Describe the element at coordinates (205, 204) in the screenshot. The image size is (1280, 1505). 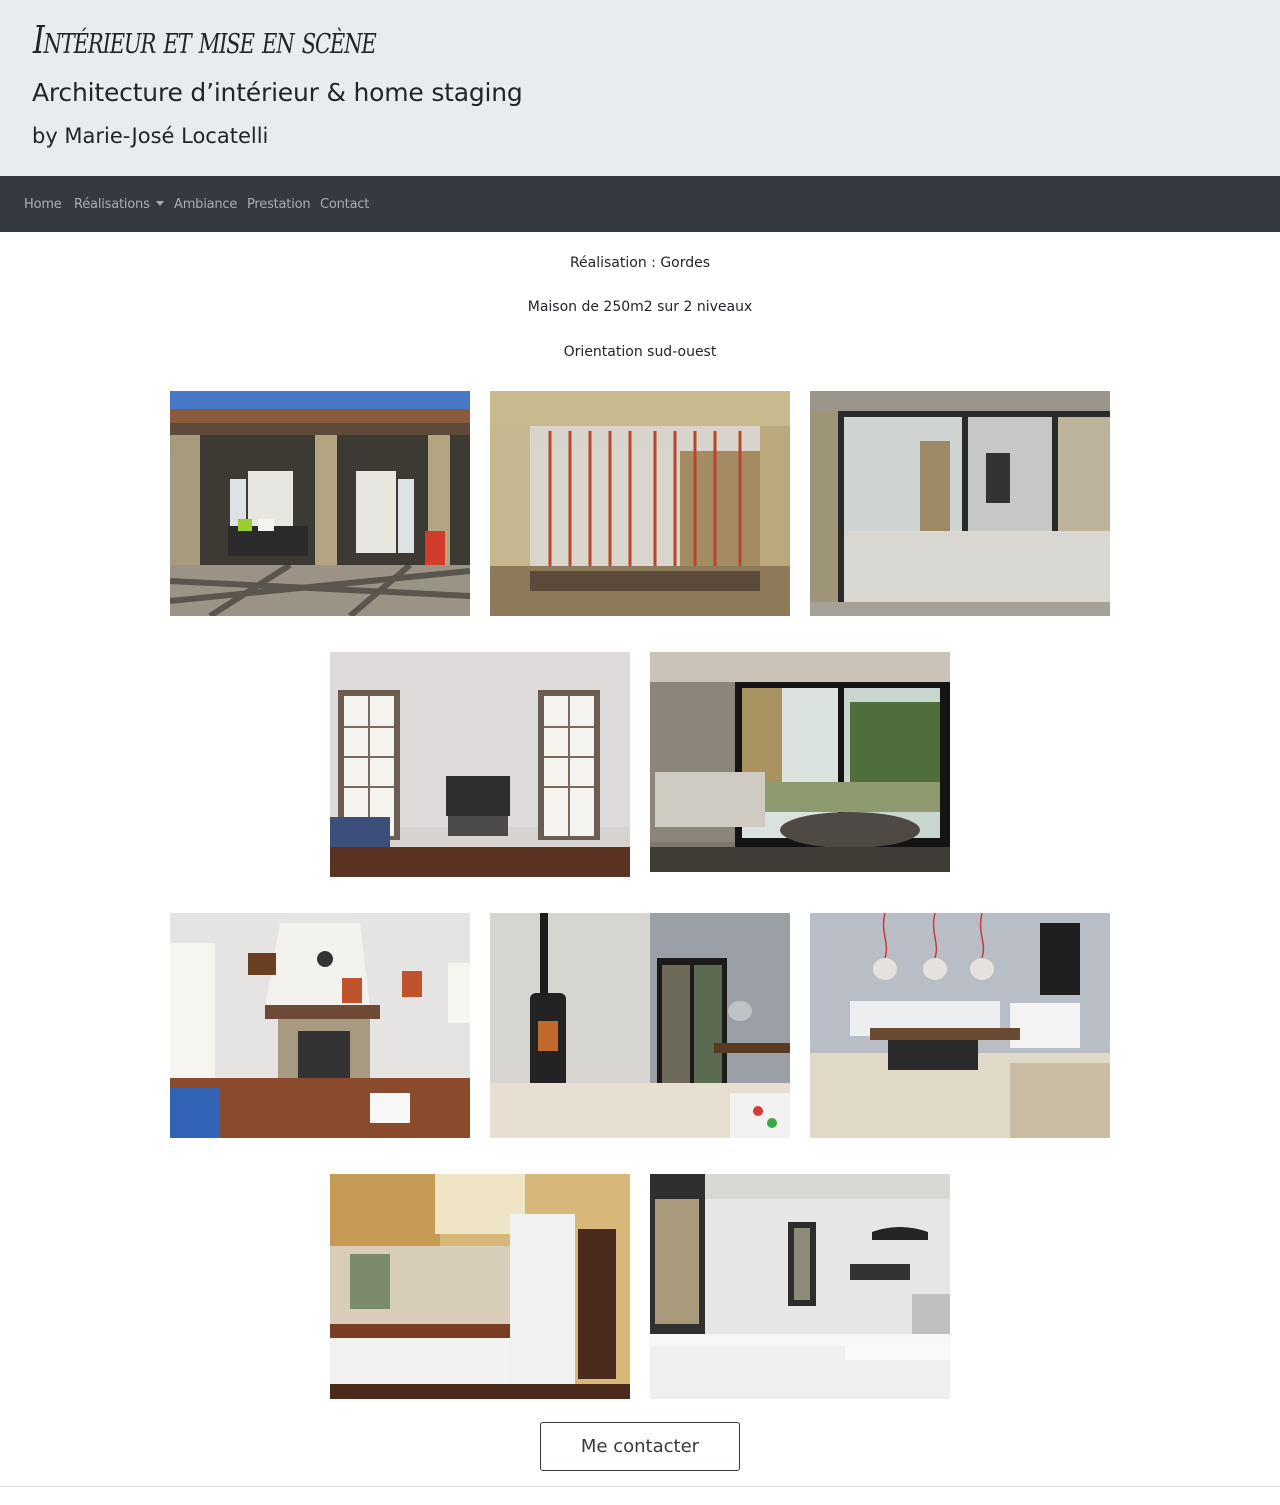
I see `nav-ambiance: Ambiance` at that location.